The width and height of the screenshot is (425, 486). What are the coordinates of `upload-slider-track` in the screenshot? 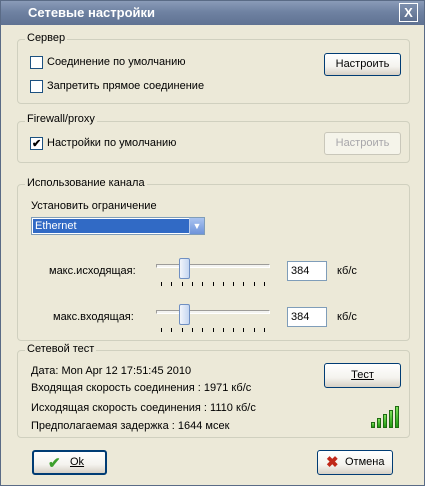 It's located at (213, 266).